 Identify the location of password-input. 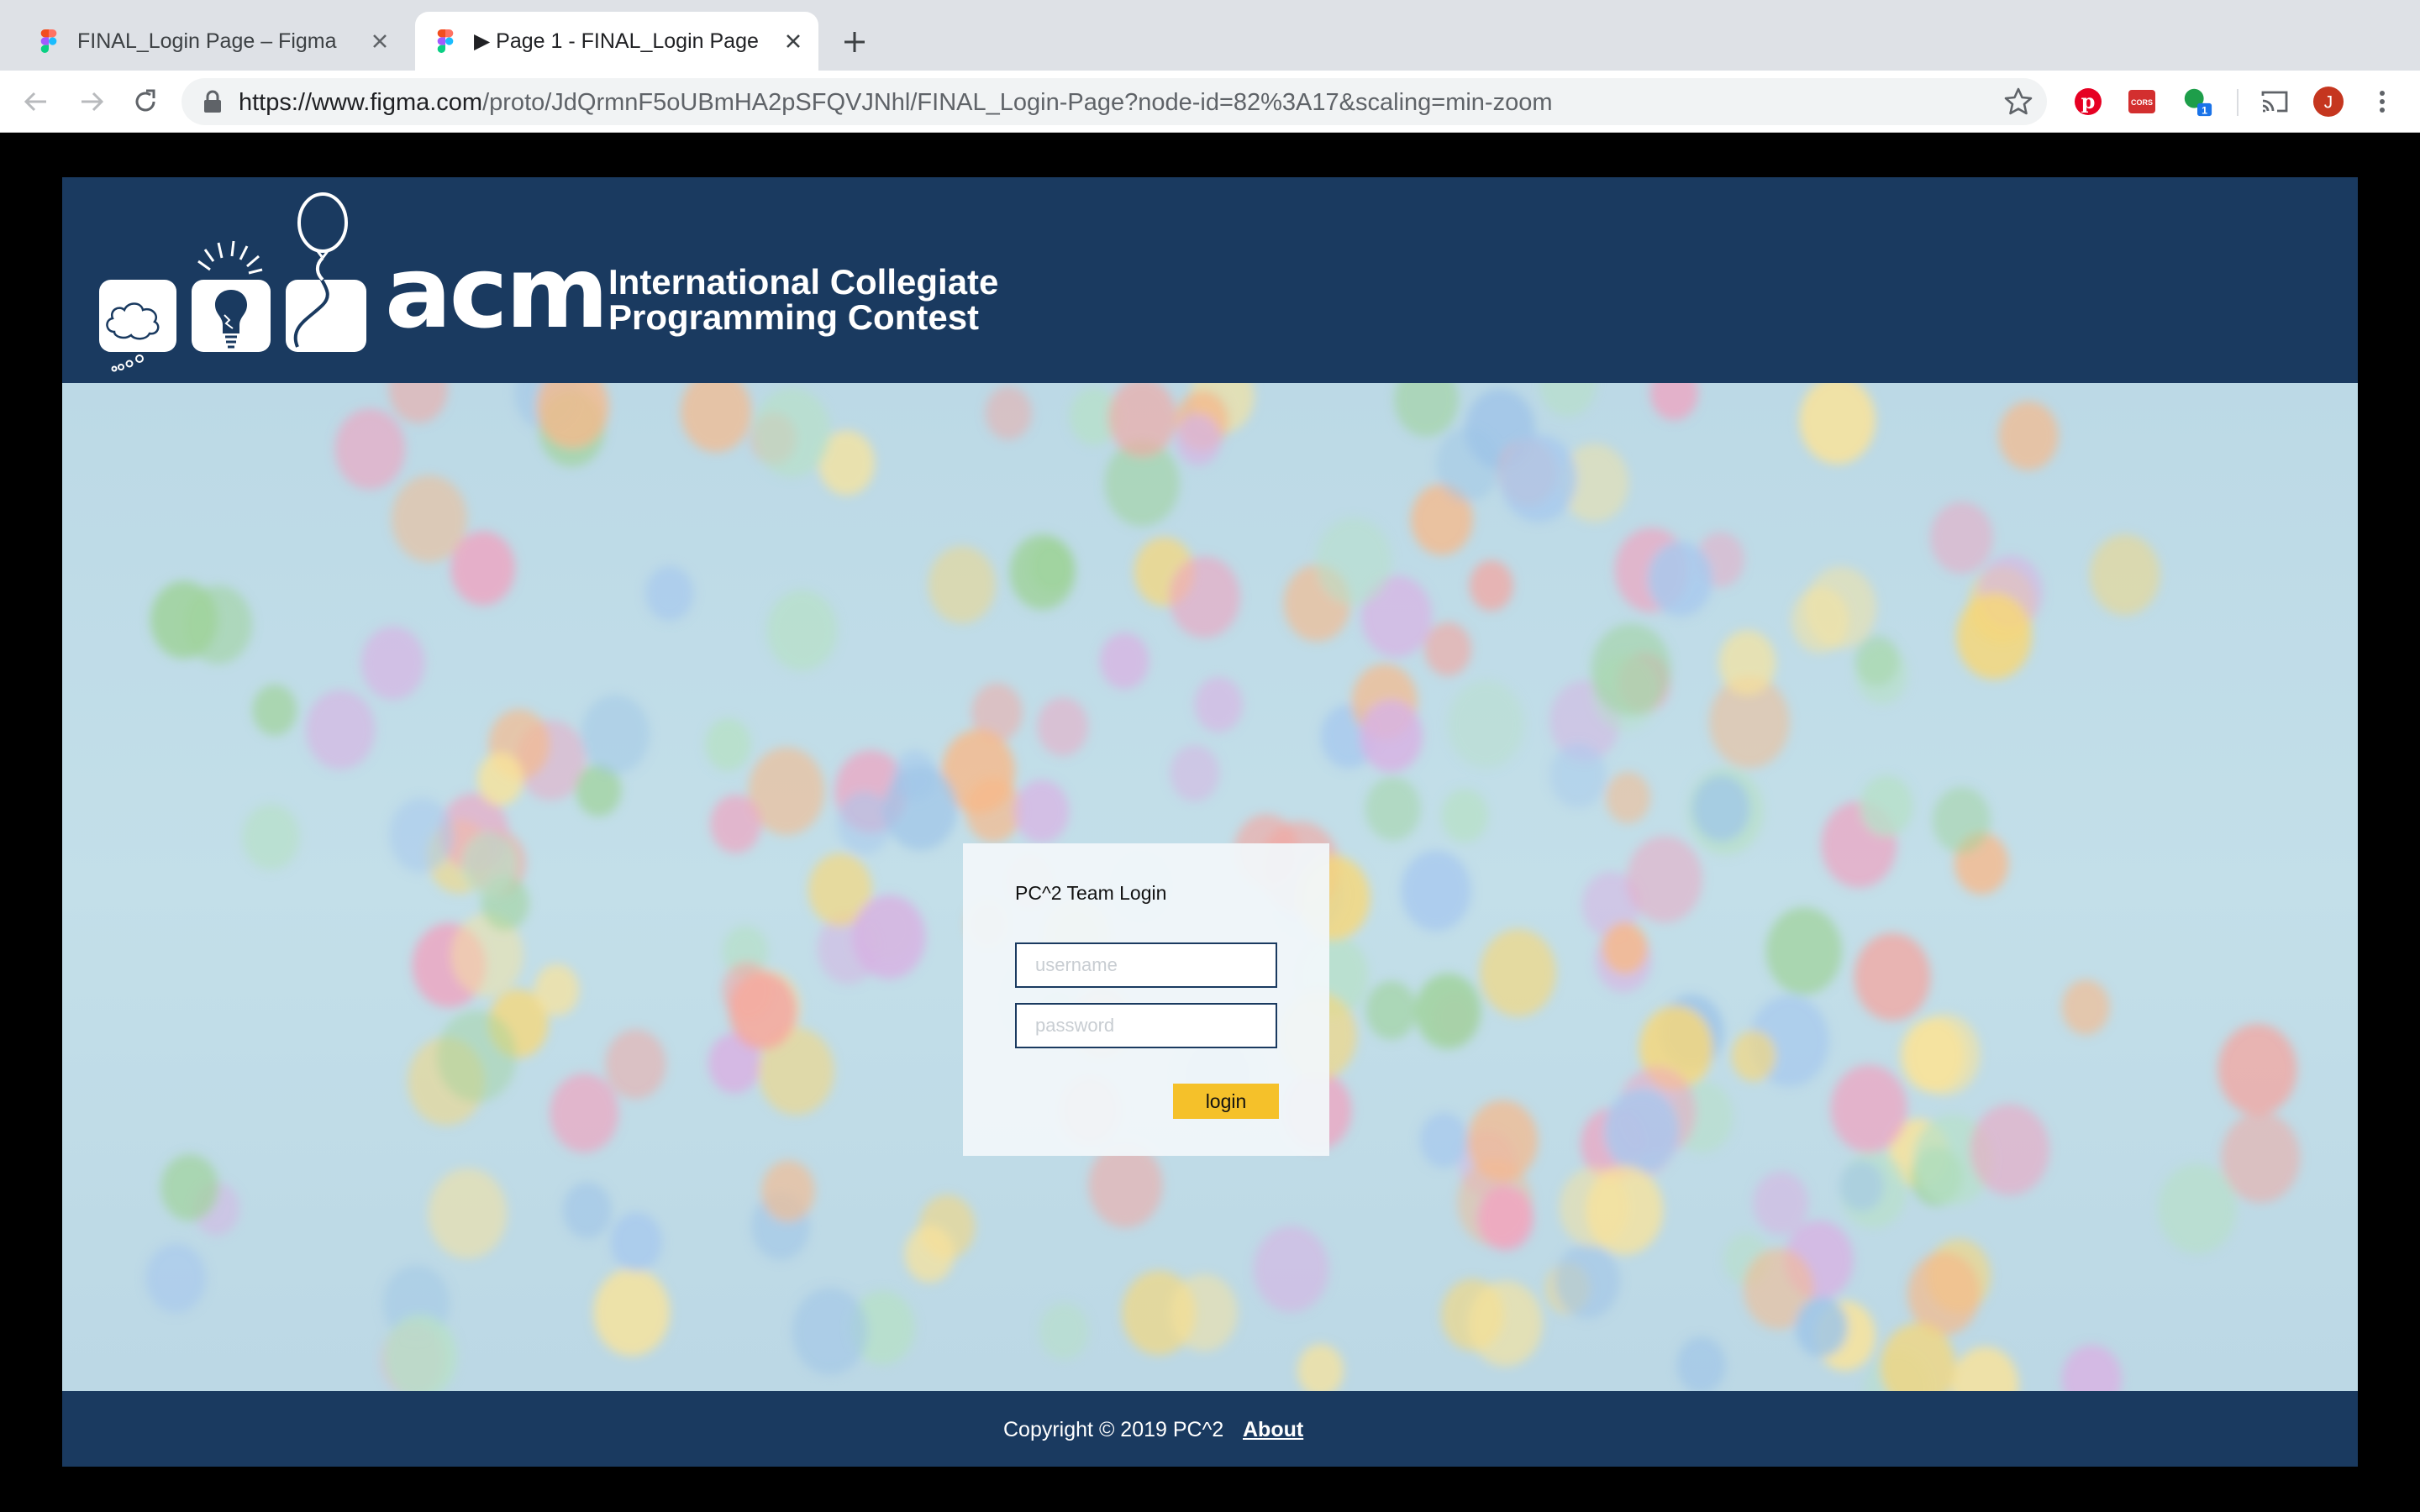
(1146, 1025).